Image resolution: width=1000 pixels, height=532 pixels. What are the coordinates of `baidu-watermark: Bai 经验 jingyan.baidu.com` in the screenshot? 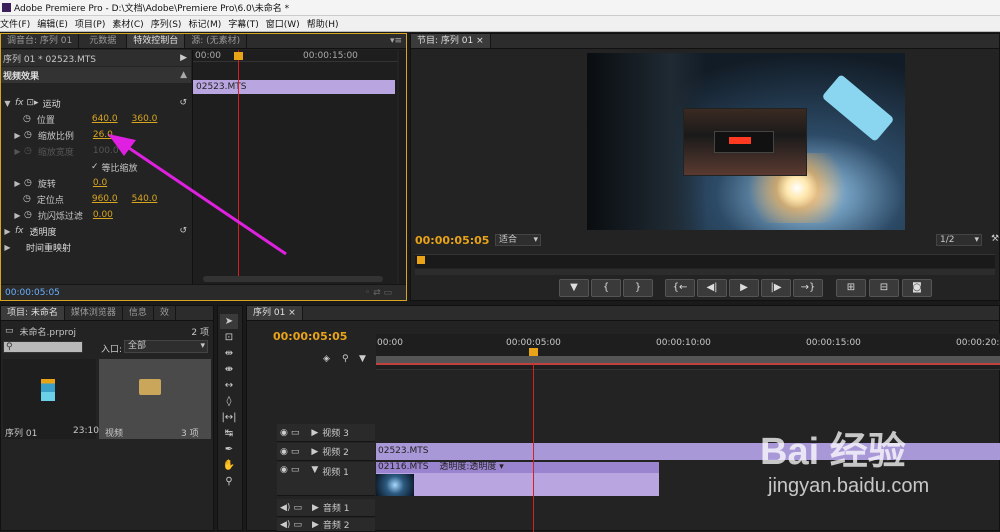 It's located at (880, 470).